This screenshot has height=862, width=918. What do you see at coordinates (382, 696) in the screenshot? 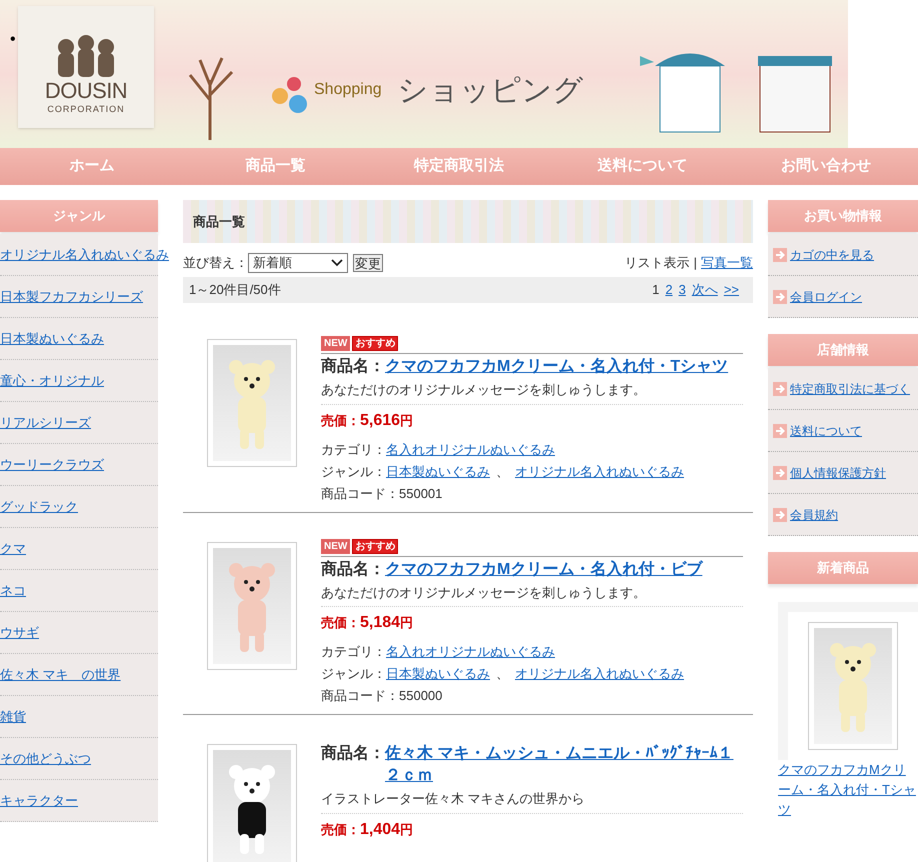
I see `product-code: 商品コード：550000` at bounding box center [382, 696].